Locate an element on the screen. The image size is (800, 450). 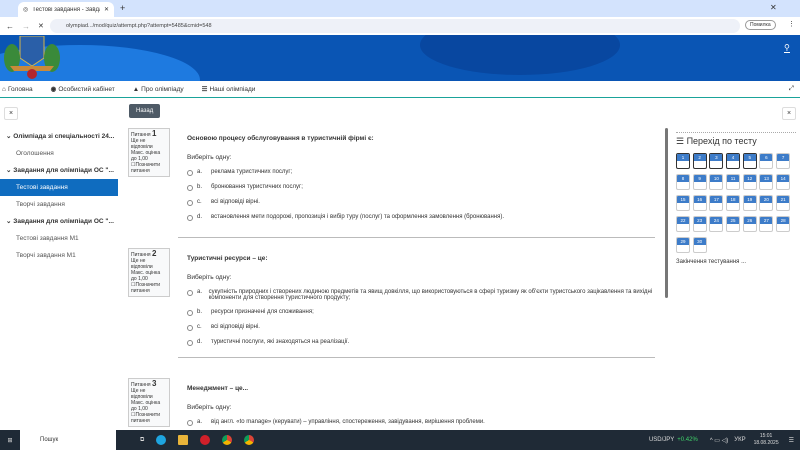
question-nav-button: 30 is located at coordinates (699, 245).